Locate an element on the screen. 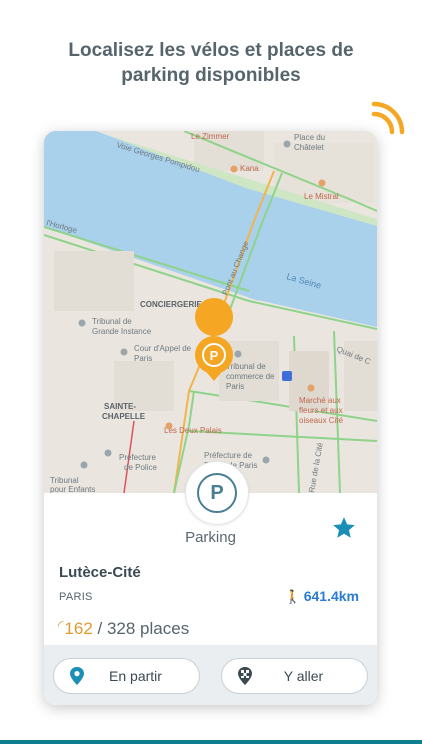 This screenshot has width=422, height=750. map-label-marche-3: oiseaux Cité is located at coordinates (321, 420).